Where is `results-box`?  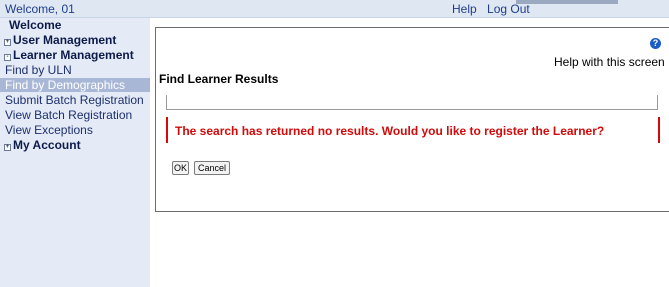 results-box is located at coordinates (412, 102).